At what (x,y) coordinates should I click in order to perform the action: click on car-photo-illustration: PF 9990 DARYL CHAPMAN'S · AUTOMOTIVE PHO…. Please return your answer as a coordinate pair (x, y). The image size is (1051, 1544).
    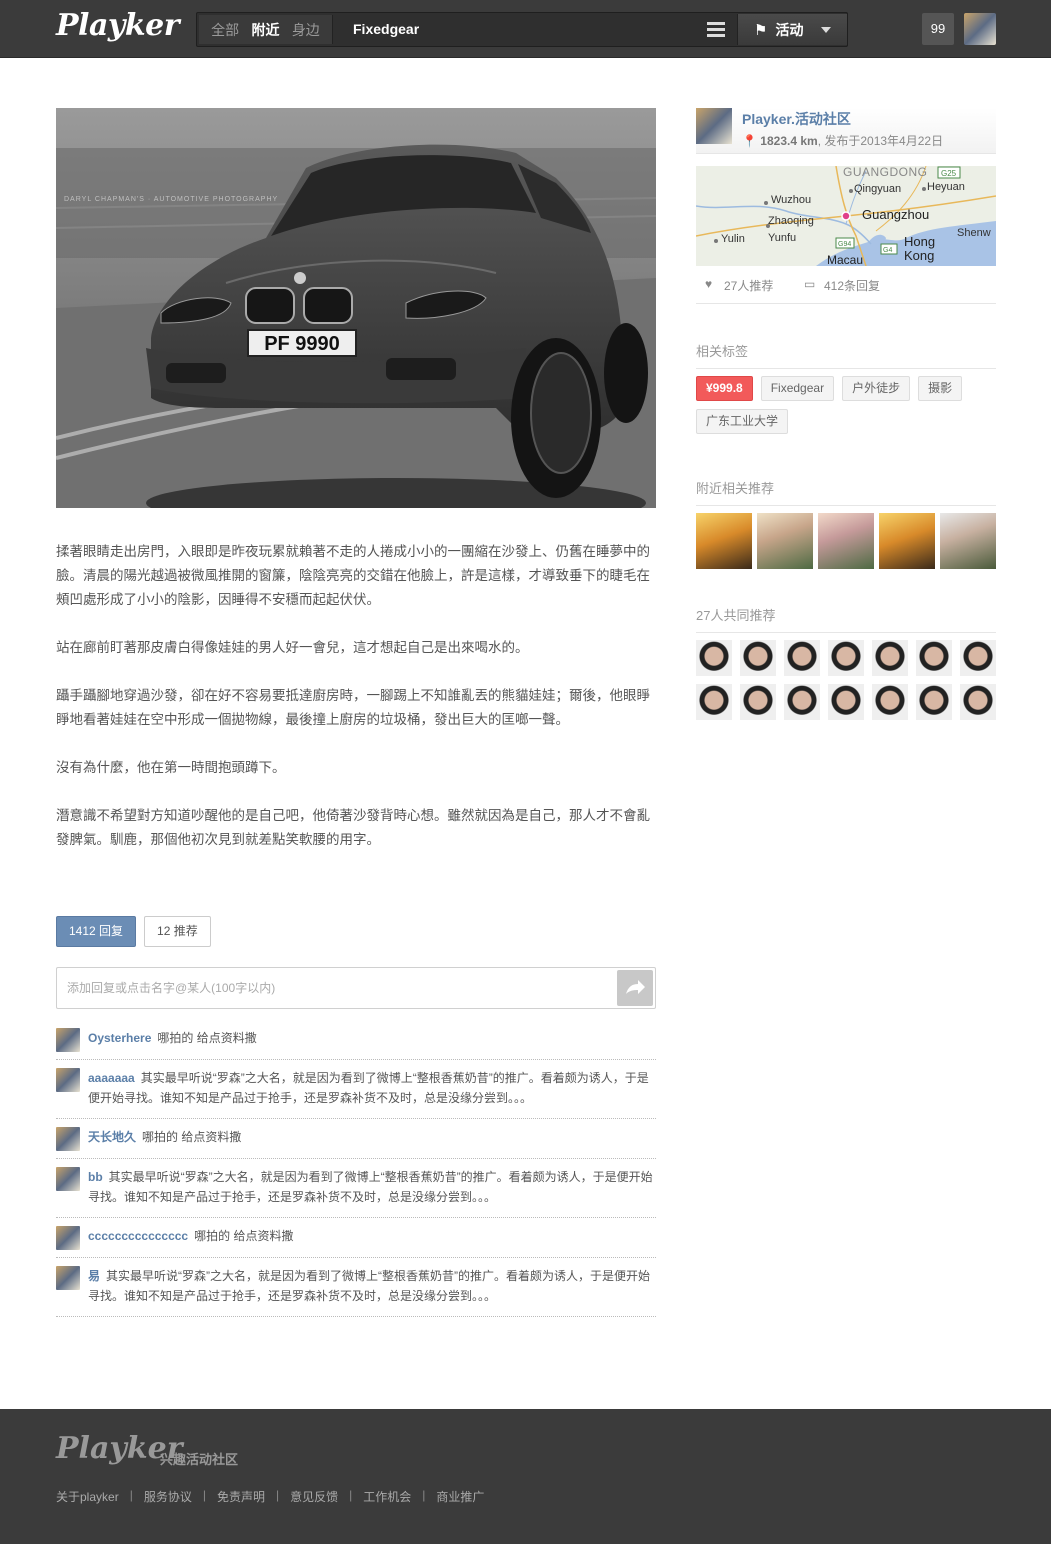
    Looking at the image, I should click on (356, 308).